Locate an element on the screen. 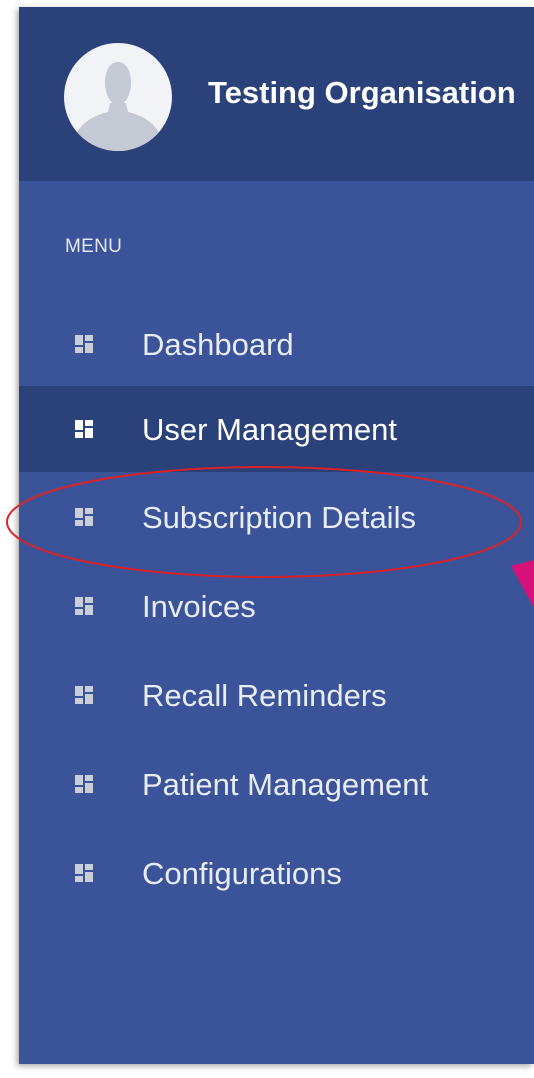 The height and width of the screenshot is (1078, 534). sidebar-item-configurations: Configurations is located at coordinates (276, 873).